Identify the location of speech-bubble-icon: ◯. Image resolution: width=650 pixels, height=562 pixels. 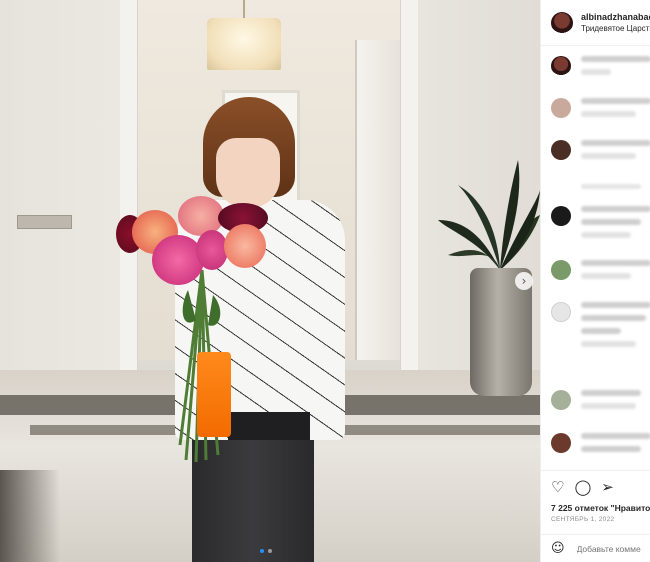
(582, 487).